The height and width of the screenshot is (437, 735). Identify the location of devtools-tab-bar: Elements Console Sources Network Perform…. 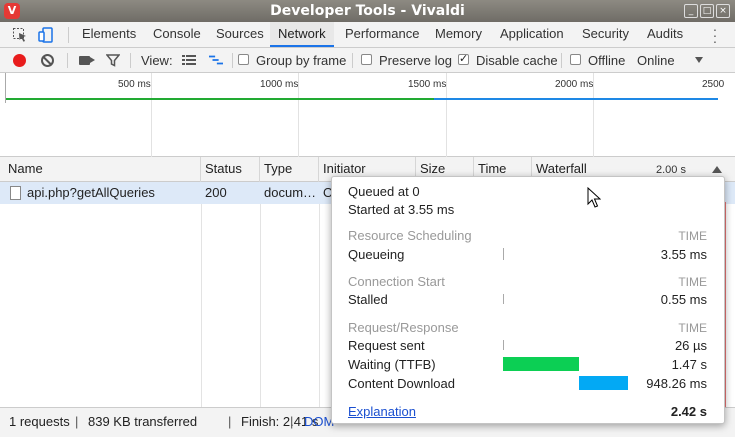
(367, 35).